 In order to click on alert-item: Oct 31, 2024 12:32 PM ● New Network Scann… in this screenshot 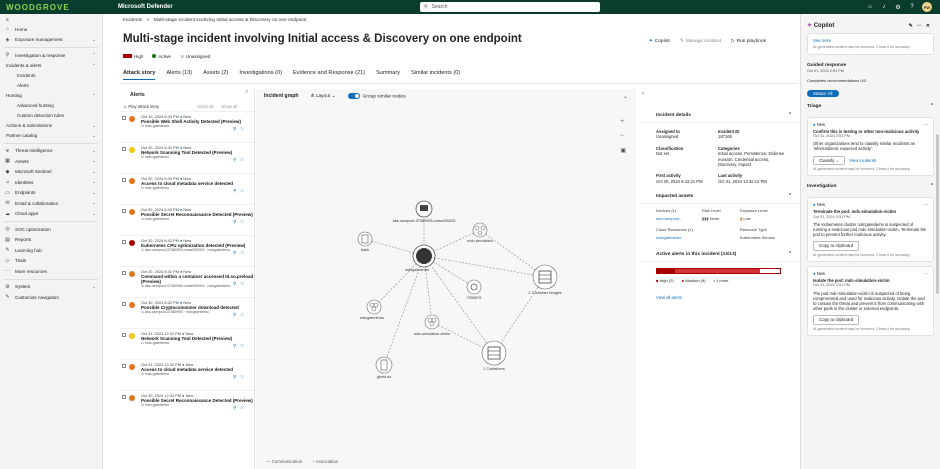, I will do `click(187, 343)`.